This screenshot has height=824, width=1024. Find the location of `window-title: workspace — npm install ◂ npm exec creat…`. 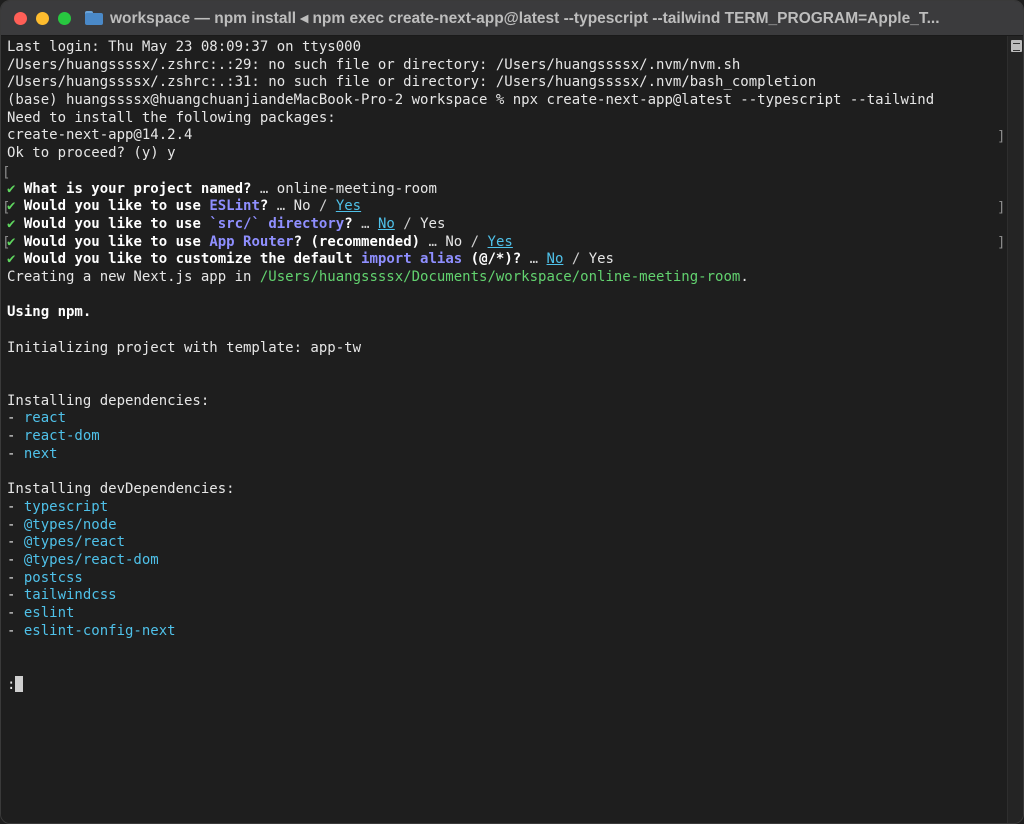

window-title: workspace — npm install ◂ npm exec creat… is located at coordinates (525, 18).